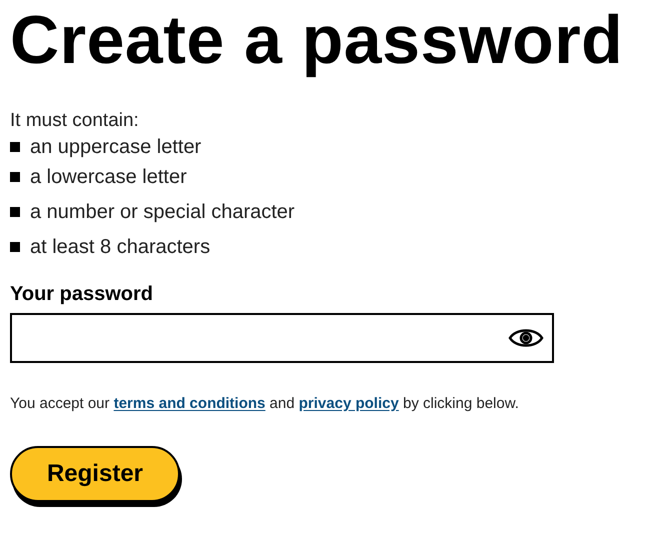 The image size is (669, 535). I want to click on requirements-intro: It must contain:, so click(75, 121).